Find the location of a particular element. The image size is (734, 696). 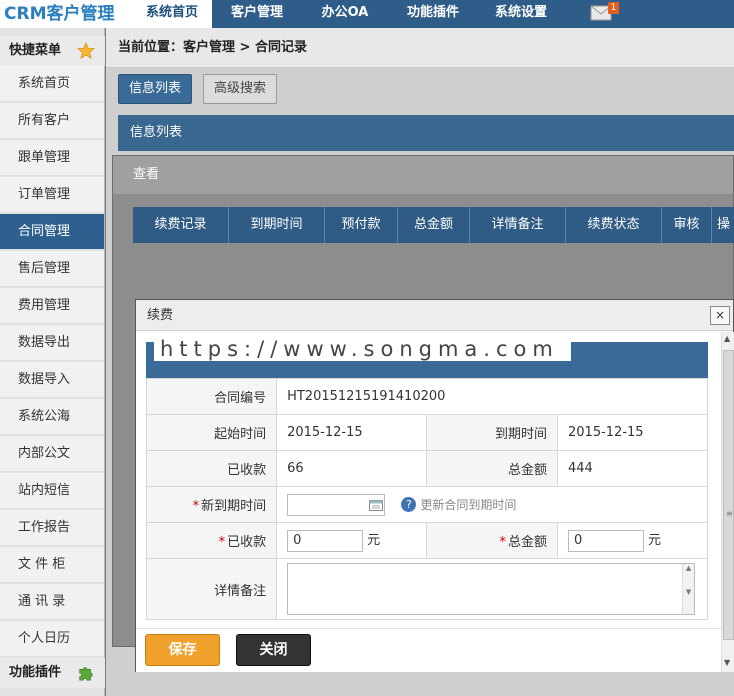

scroll-up-icon: ▲ is located at coordinates (727, 338).